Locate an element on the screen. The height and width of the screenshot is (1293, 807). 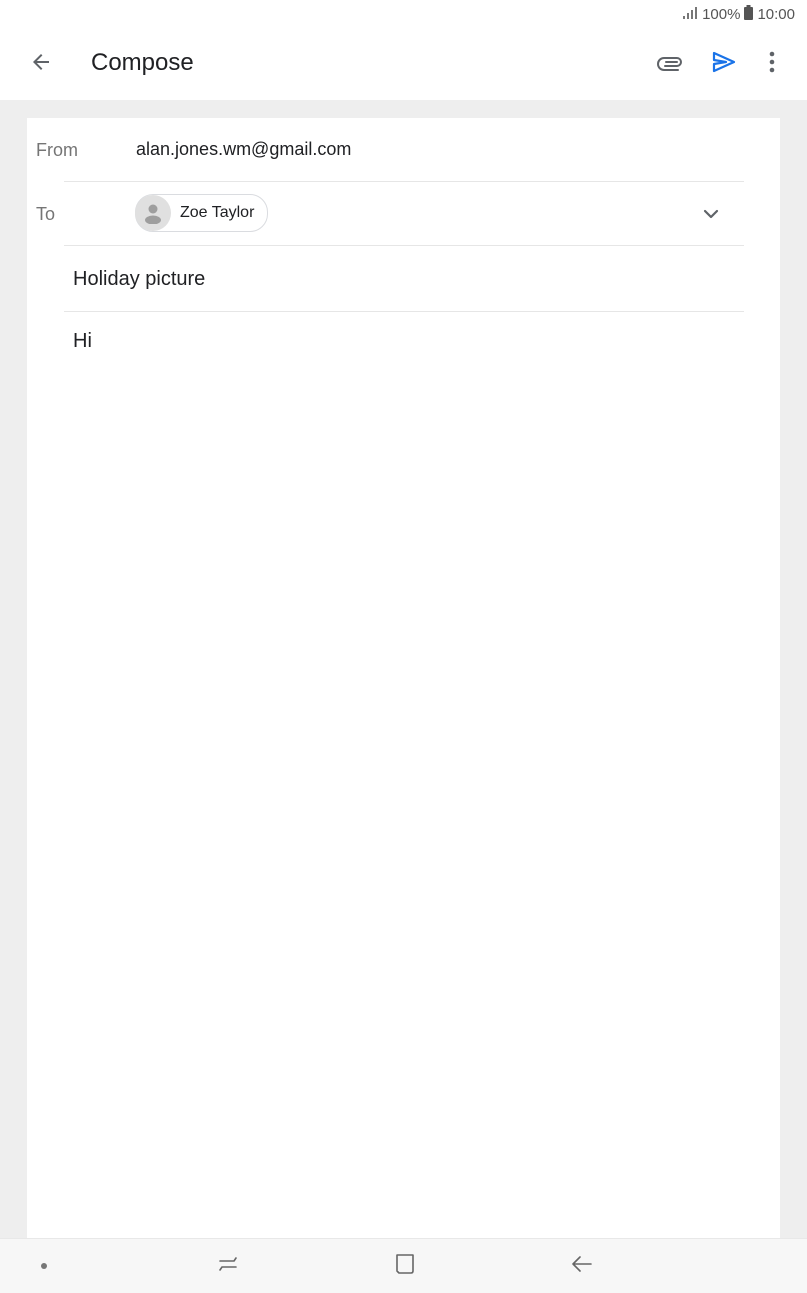
attach-button is located at coordinates (670, 64).